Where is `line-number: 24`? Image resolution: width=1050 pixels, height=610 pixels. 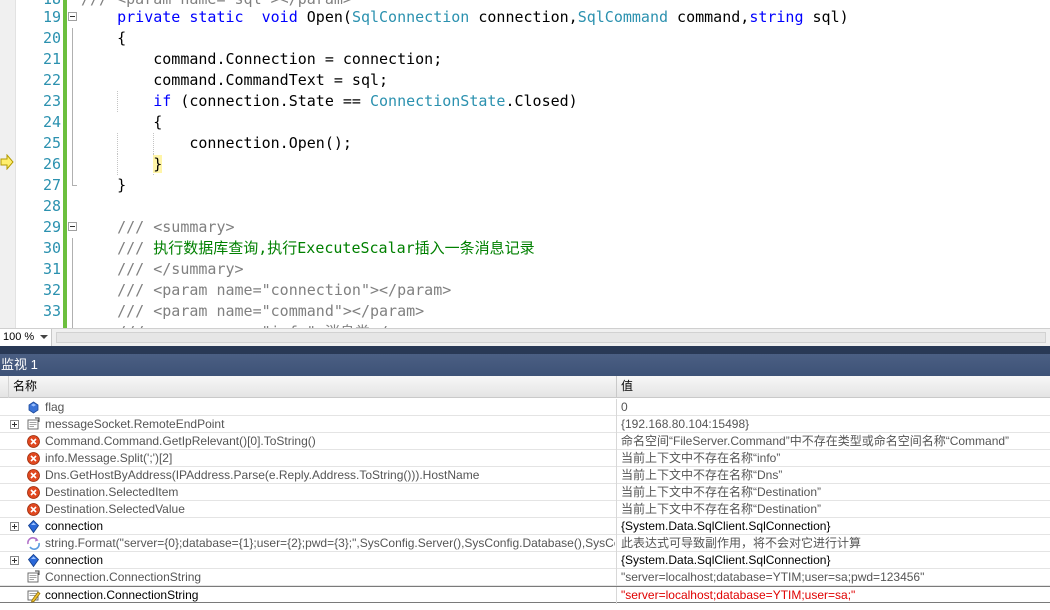 line-number: 24 is located at coordinates (51, 122).